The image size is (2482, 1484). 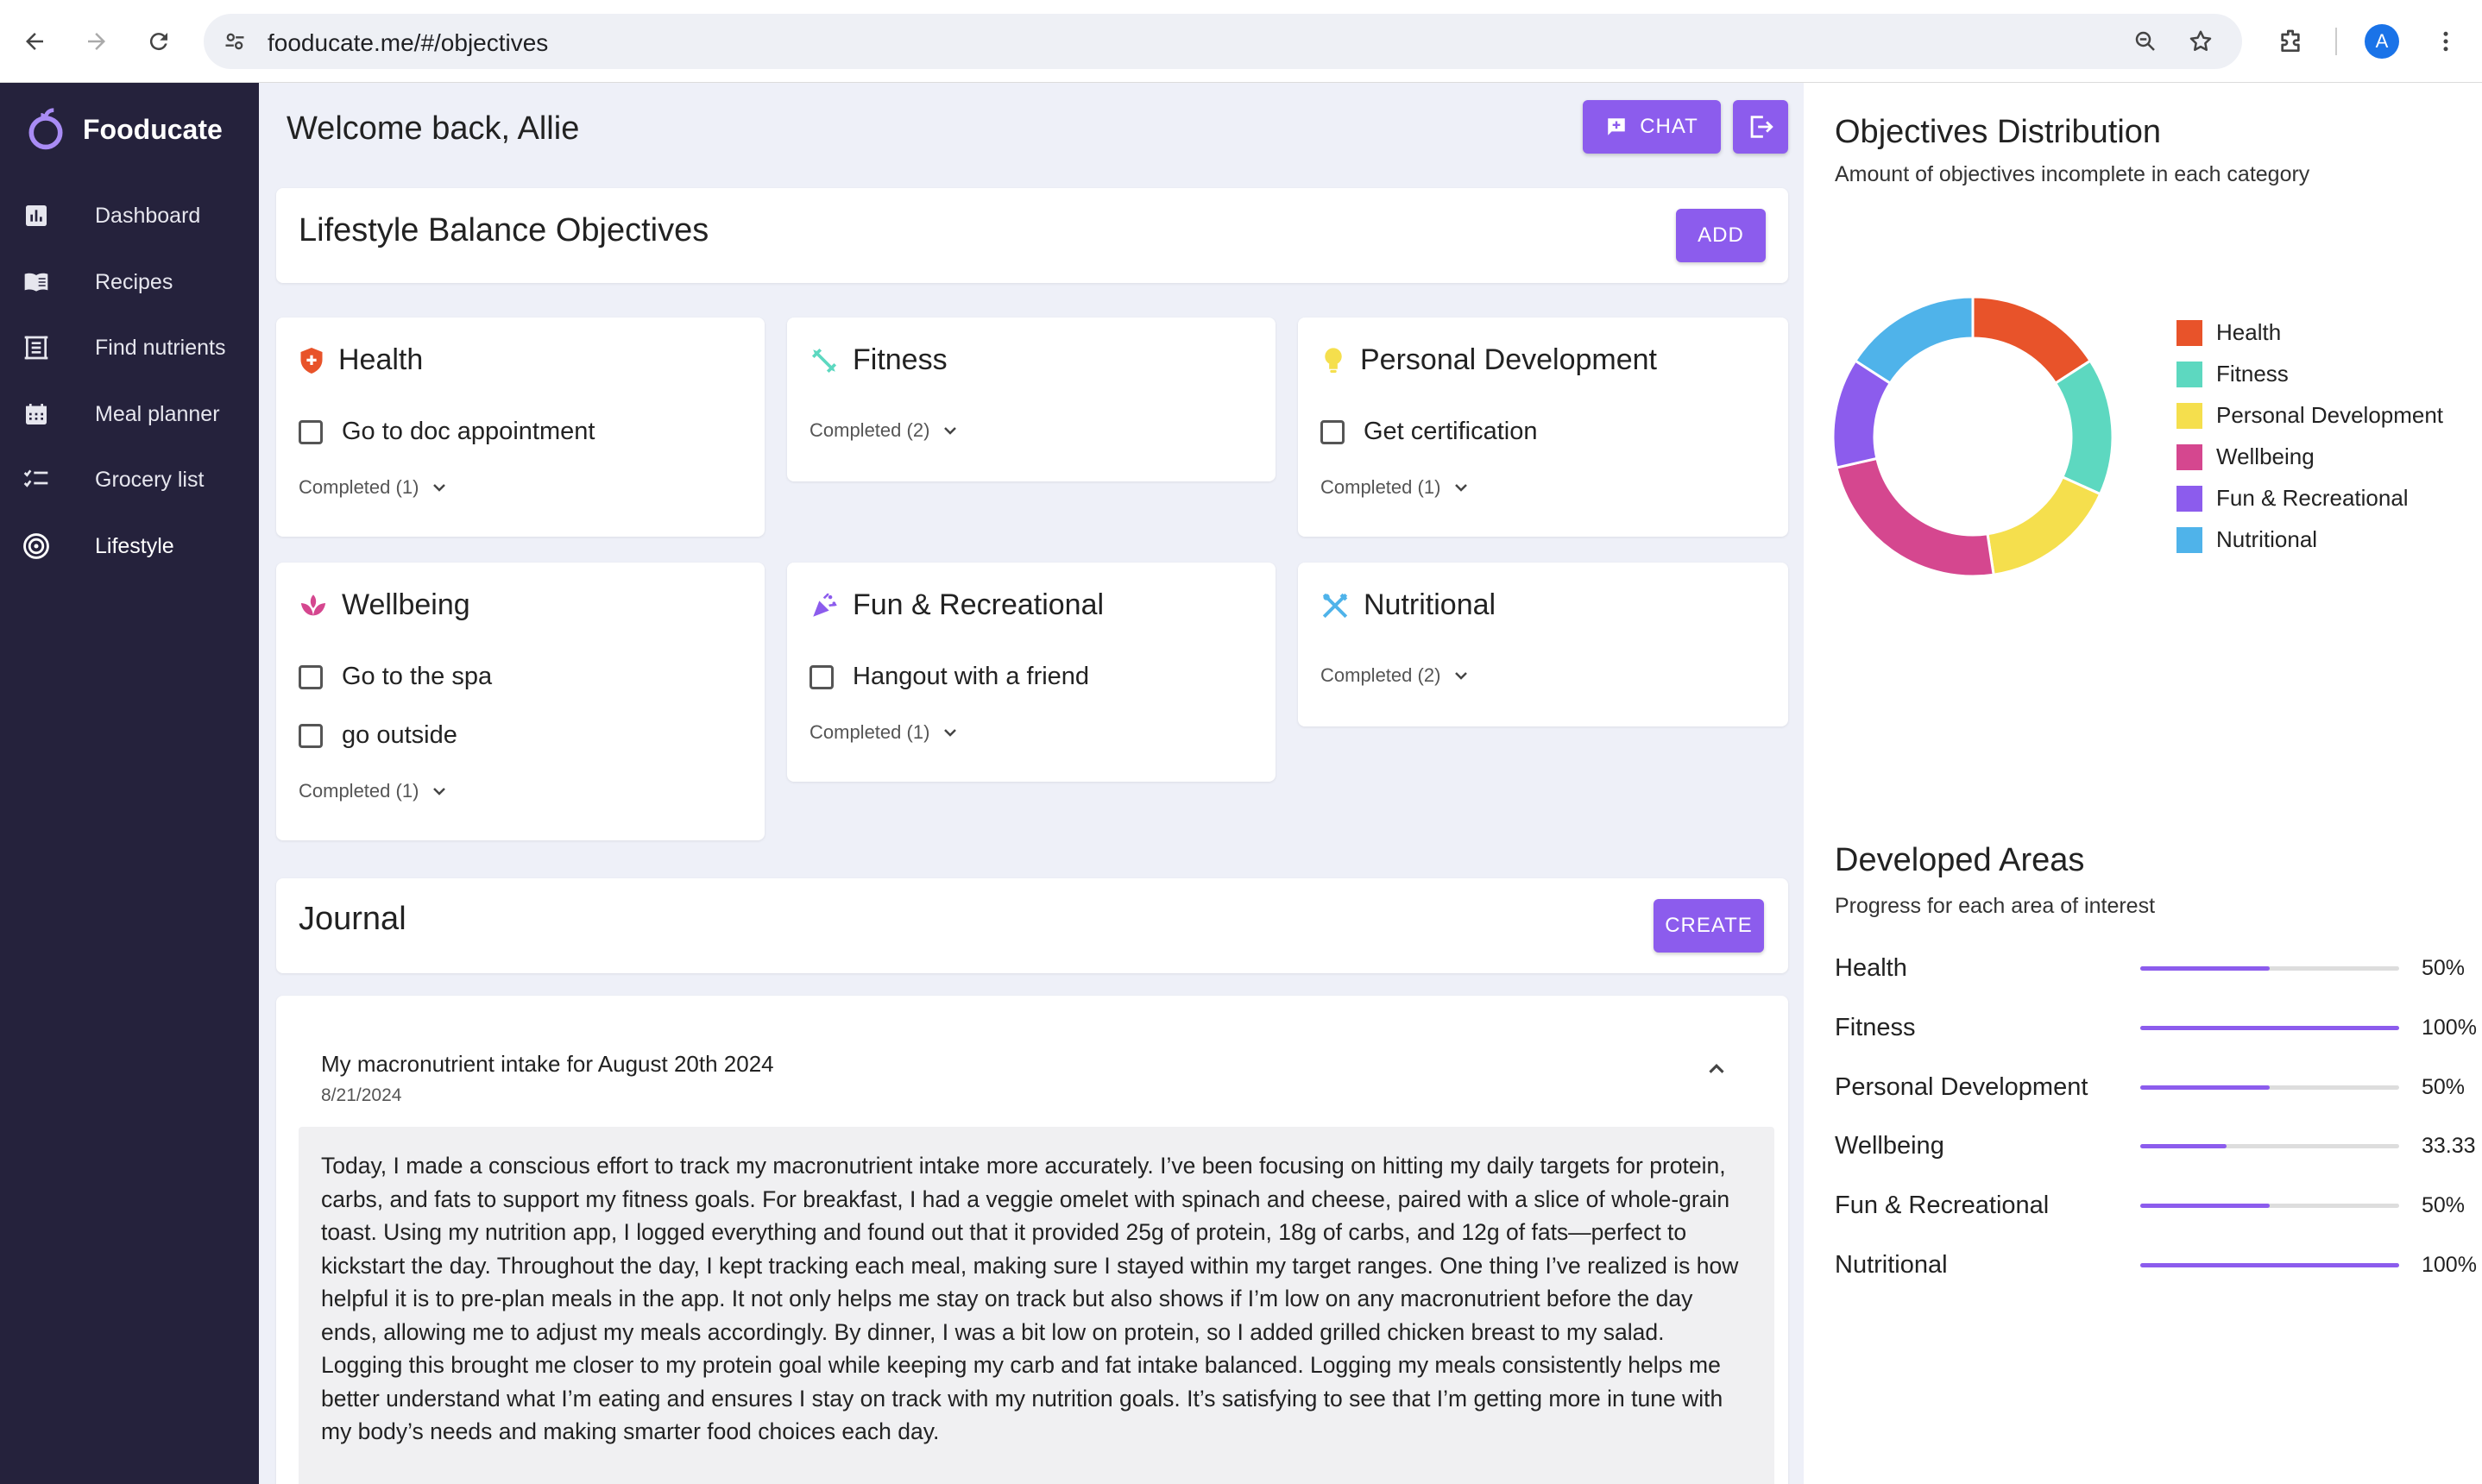 What do you see at coordinates (1430, 604) in the screenshot?
I see `category-title: Nutritional` at bounding box center [1430, 604].